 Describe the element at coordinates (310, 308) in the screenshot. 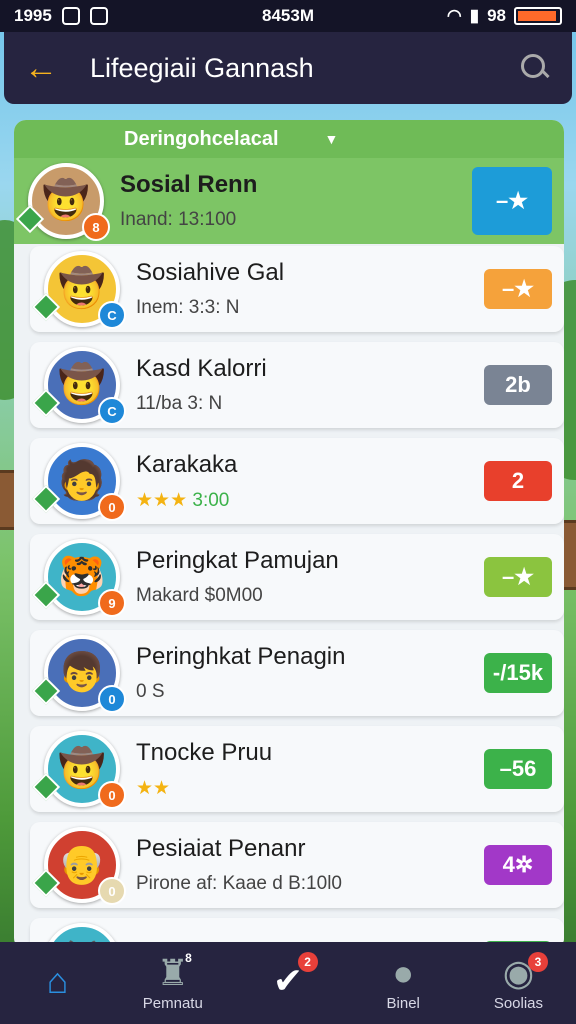

I see `player-score: Inem: 3:3: N` at that location.